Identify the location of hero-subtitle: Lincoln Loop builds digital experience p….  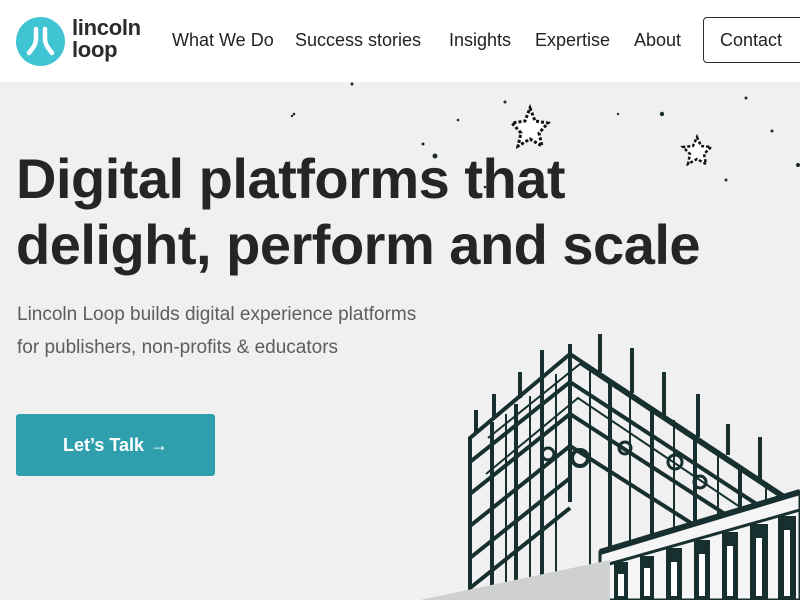
(216, 331).